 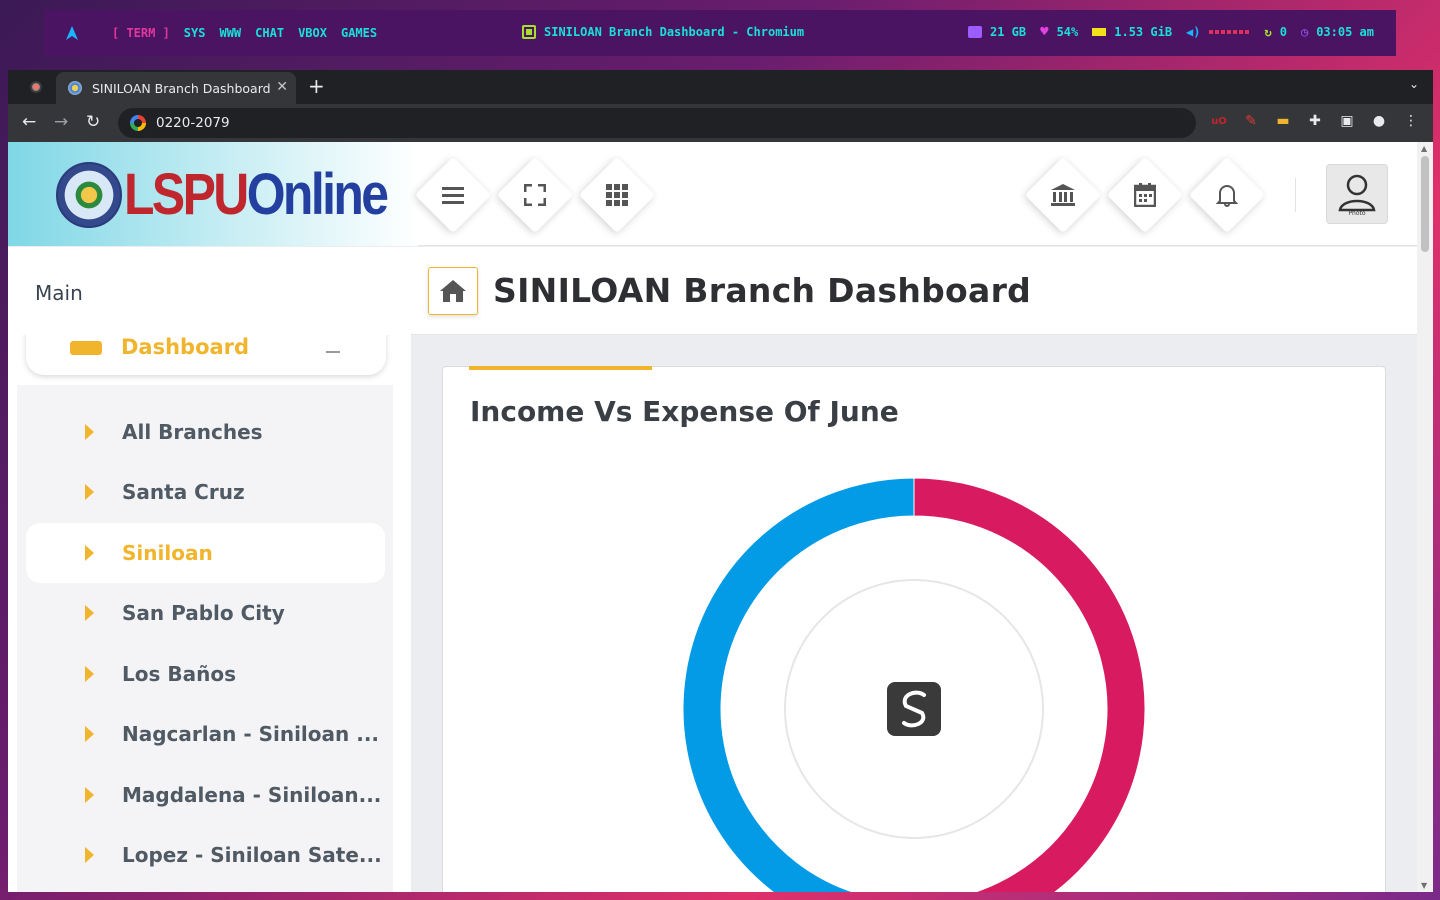 What do you see at coordinates (1283, 32) in the screenshot?
I see `updates-value: 0` at bounding box center [1283, 32].